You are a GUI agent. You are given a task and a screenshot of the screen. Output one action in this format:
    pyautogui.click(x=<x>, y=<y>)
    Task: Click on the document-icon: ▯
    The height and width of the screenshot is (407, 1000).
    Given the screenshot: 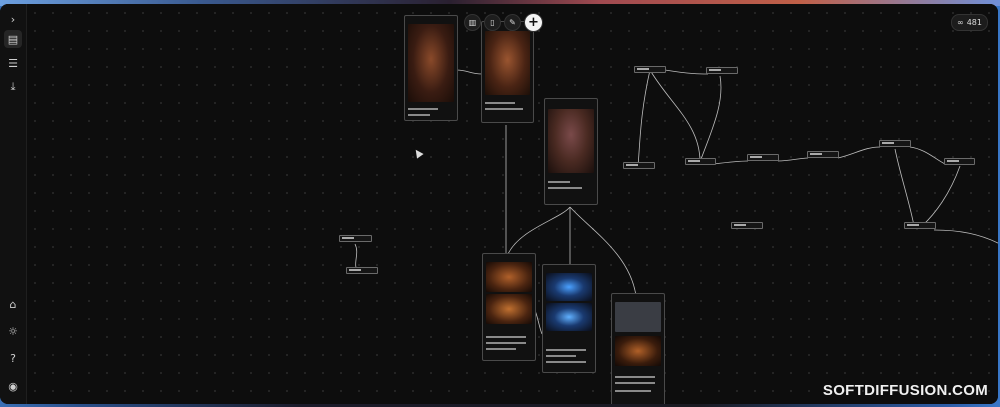 What is the action you would take?
    pyautogui.click(x=492, y=22)
    